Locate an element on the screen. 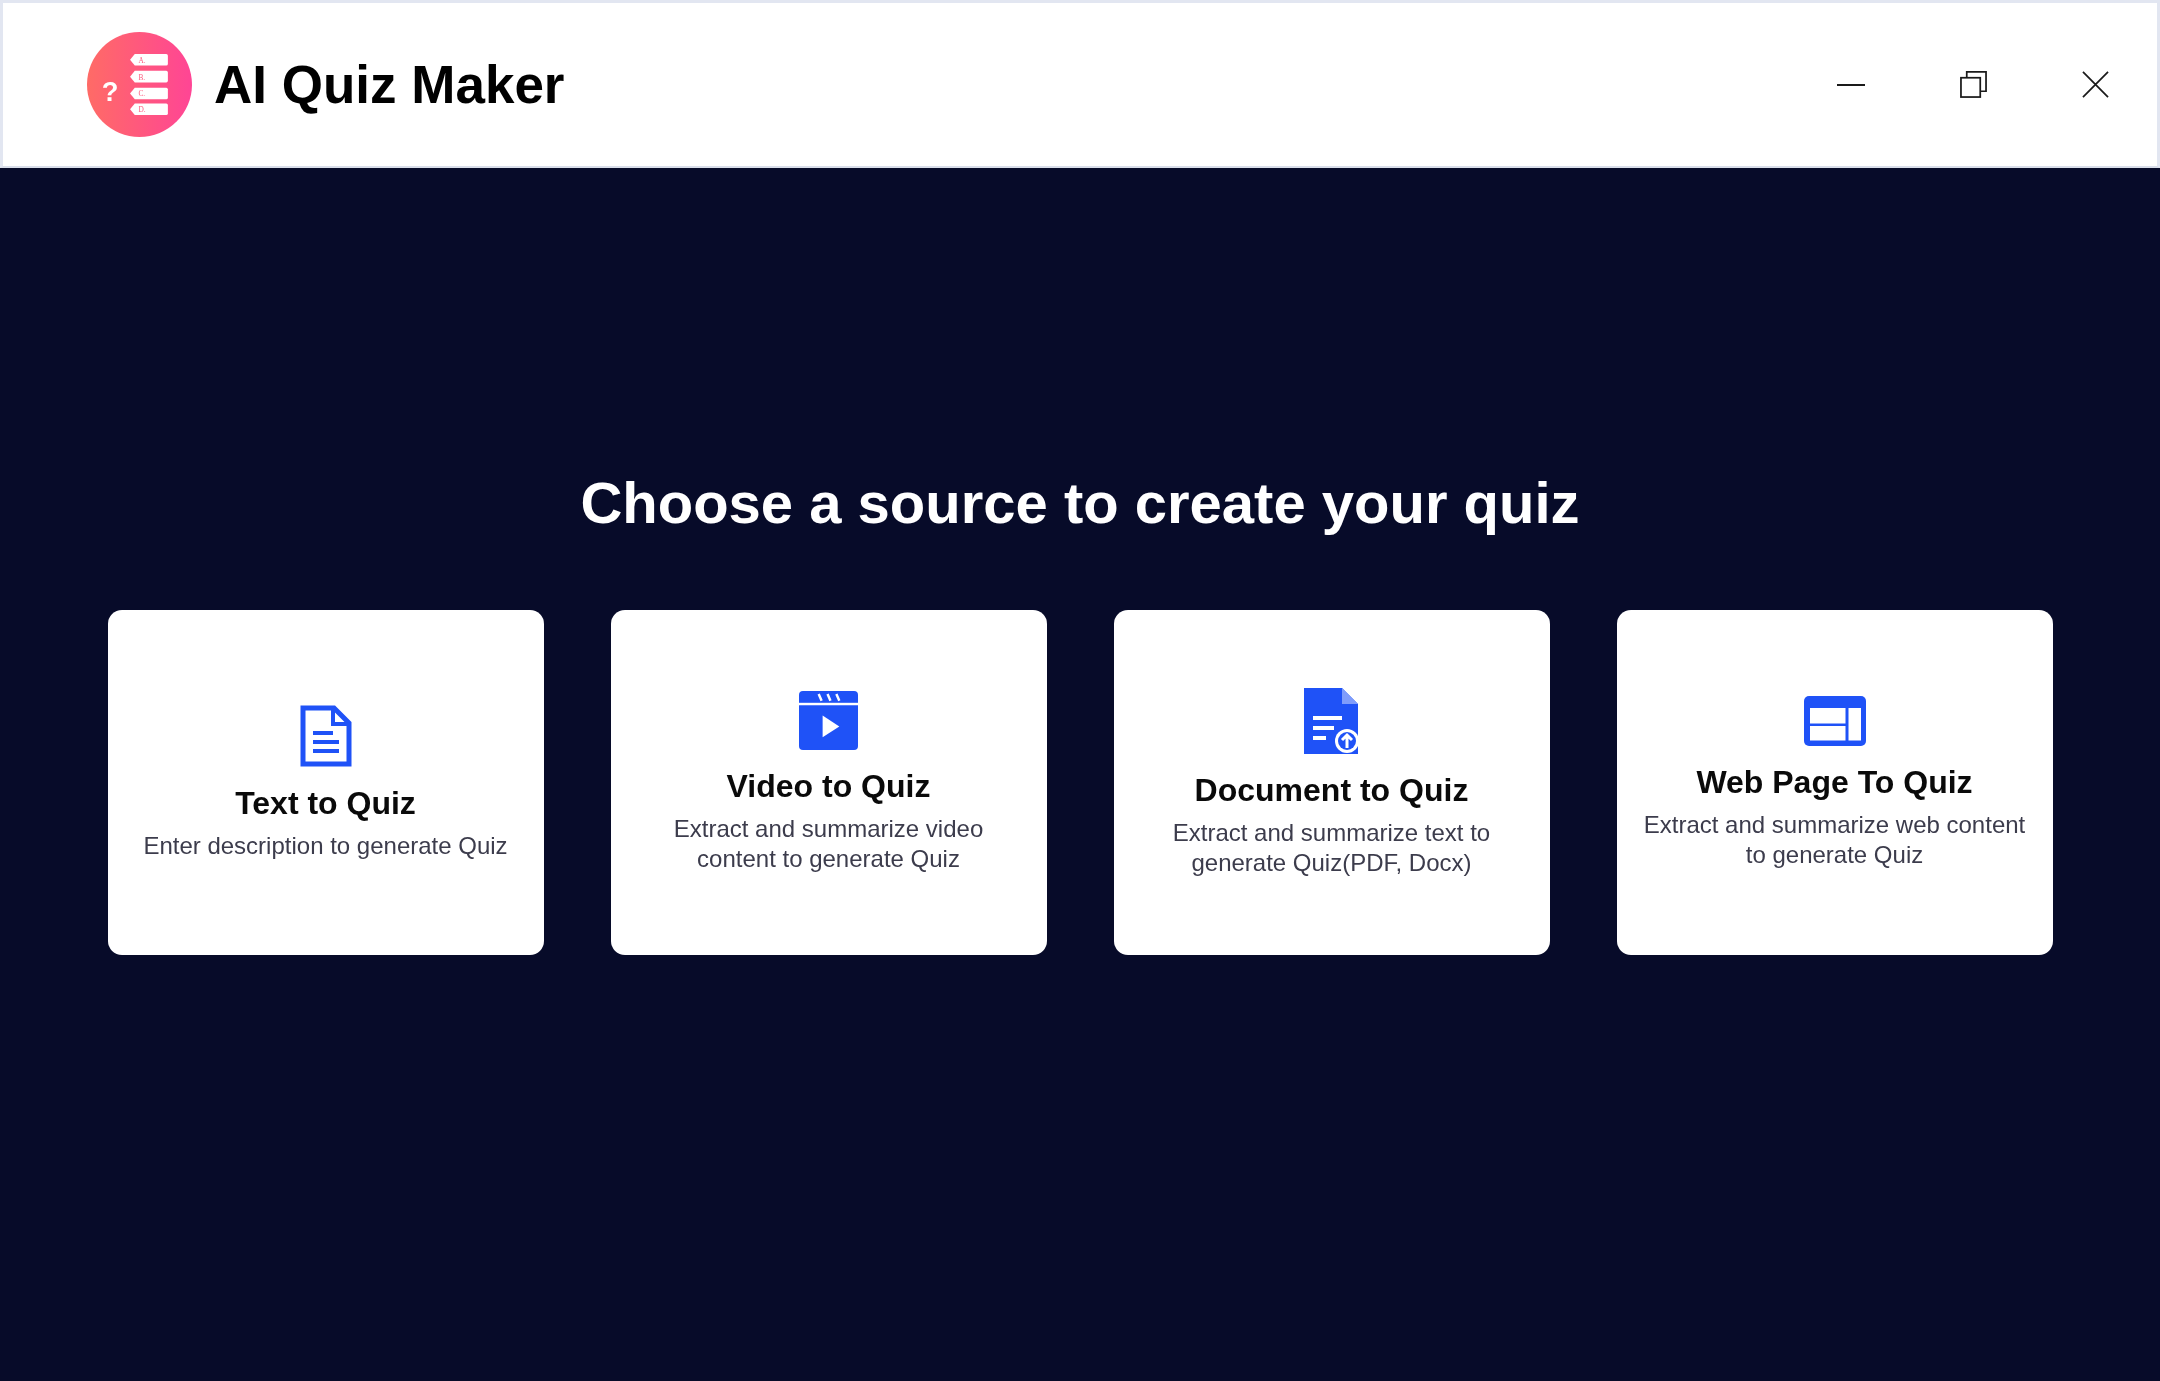  minimize-icon is located at coordinates (1851, 84).